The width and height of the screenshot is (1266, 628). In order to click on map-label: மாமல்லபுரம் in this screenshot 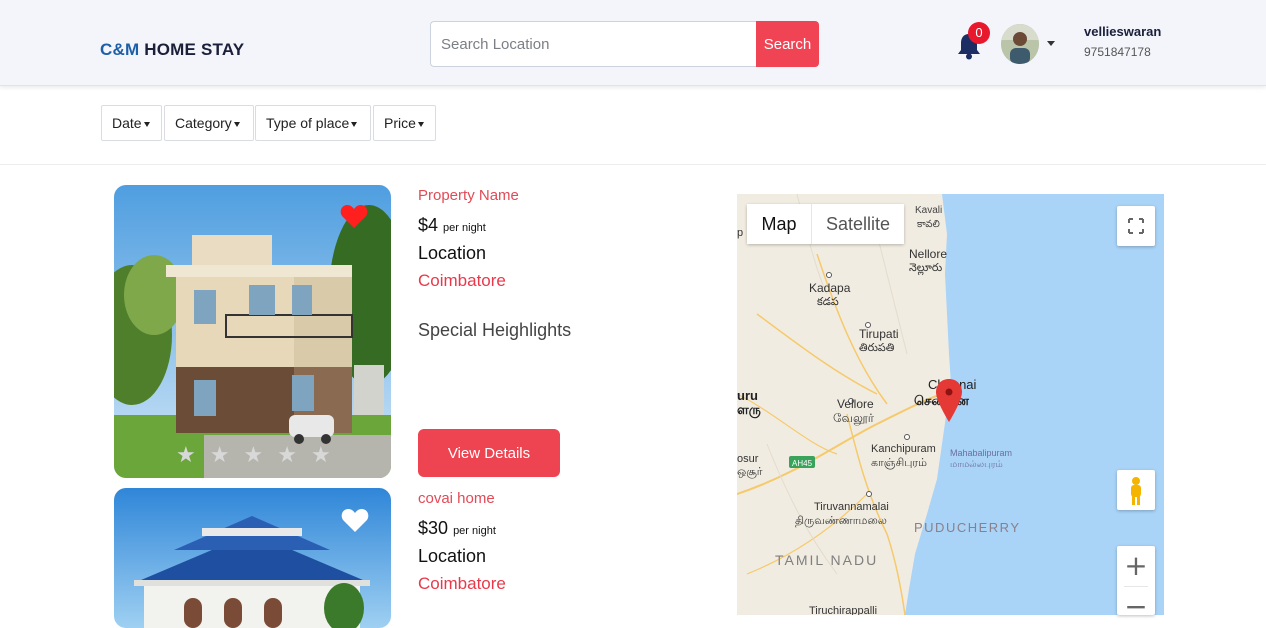, I will do `click(976, 464)`.